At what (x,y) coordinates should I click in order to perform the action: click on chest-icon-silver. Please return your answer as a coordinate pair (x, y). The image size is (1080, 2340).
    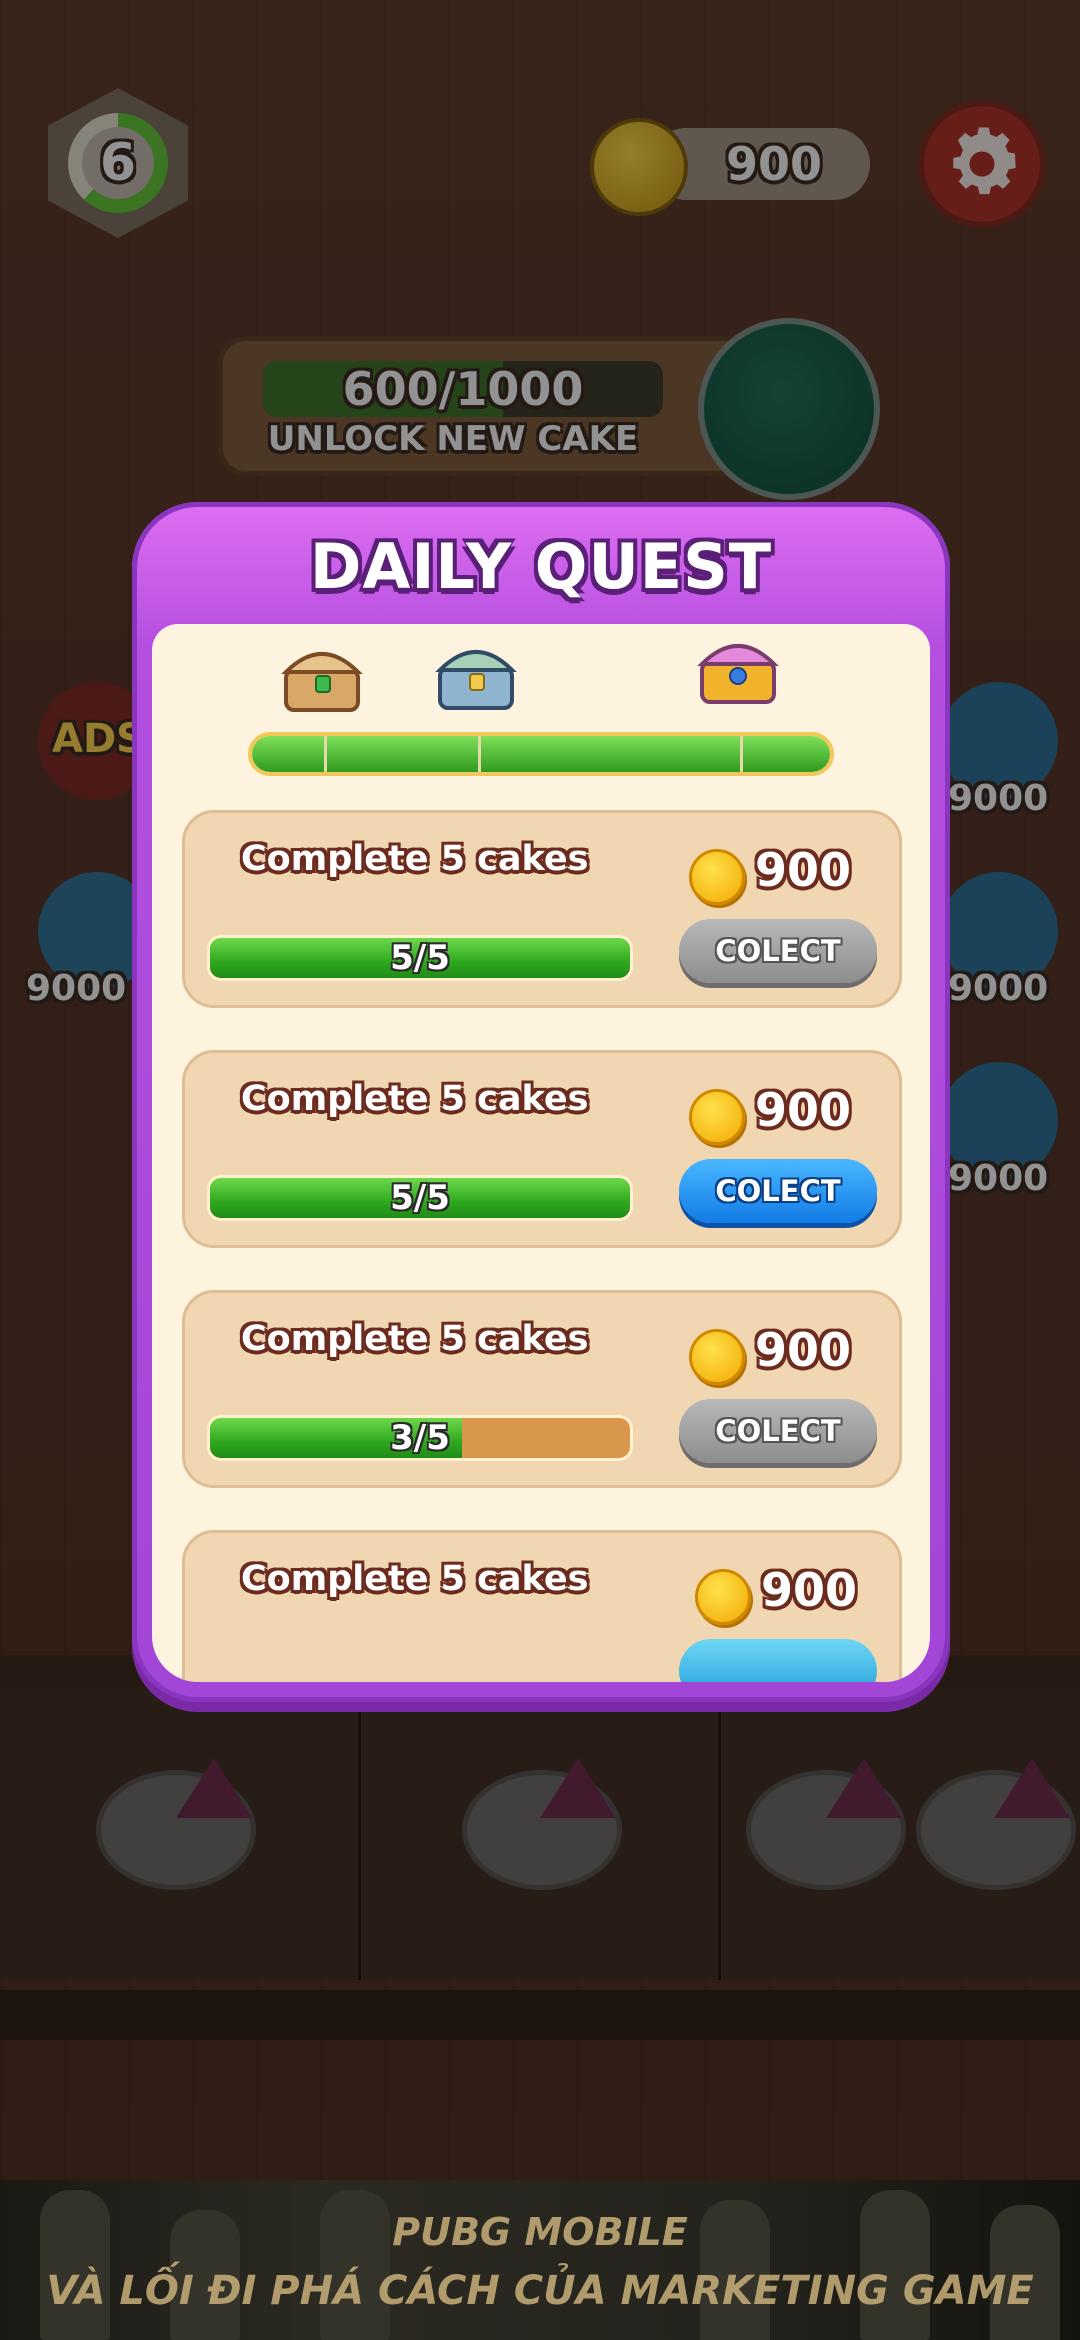
    Looking at the image, I should click on (476, 675).